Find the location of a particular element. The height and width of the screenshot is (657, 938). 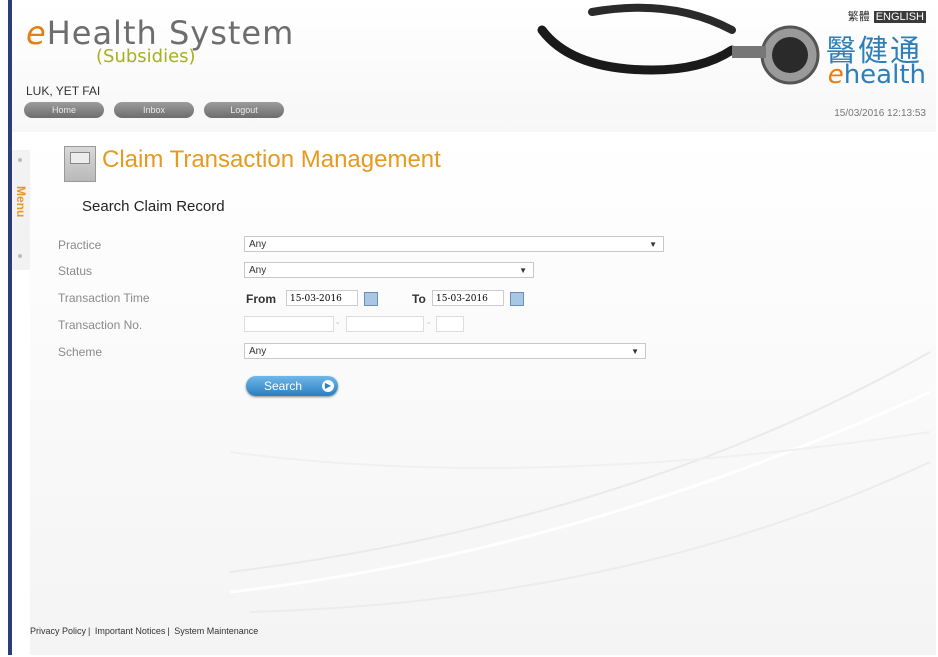

privacy-policy-link: Privacy Policy is located at coordinates (58, 631).